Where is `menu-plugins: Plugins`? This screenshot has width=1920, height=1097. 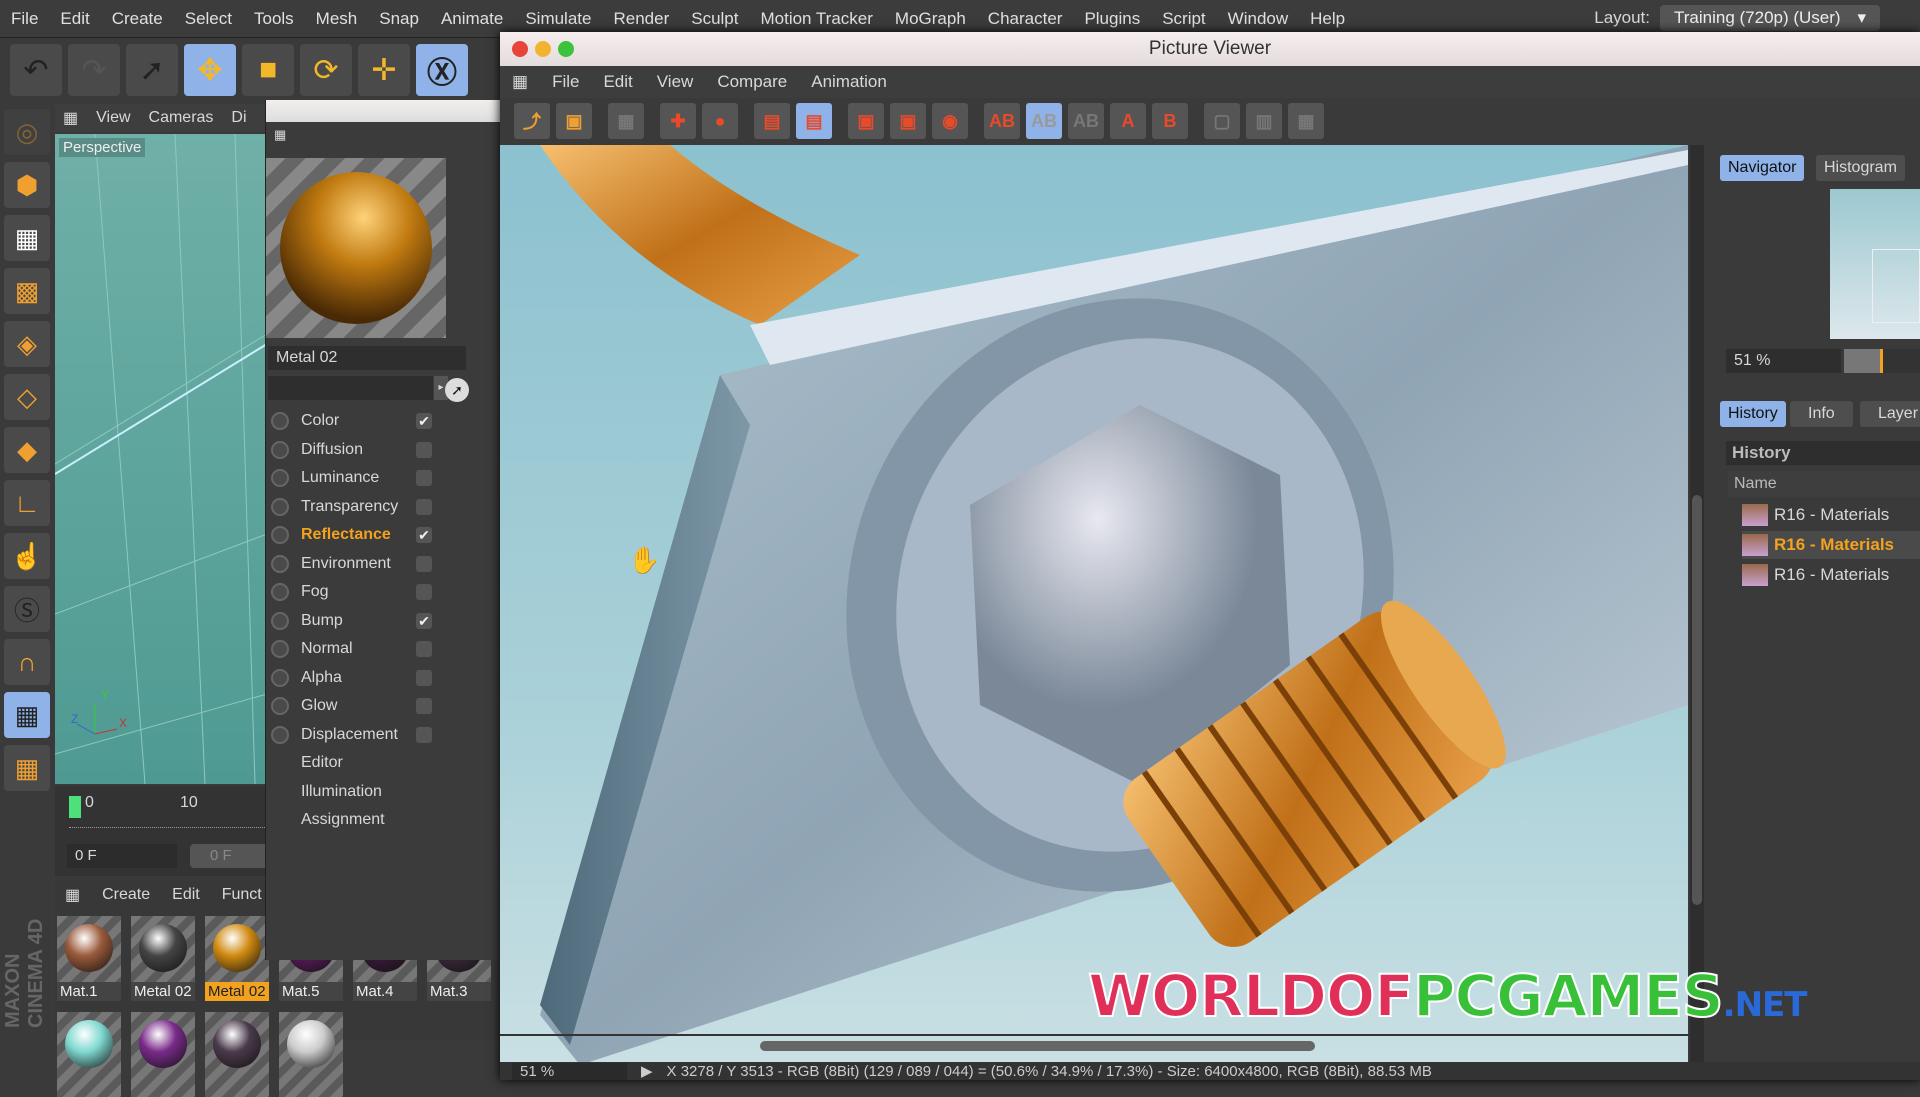
menu-plugins: Plugins is located at coordinates (1112, 19).